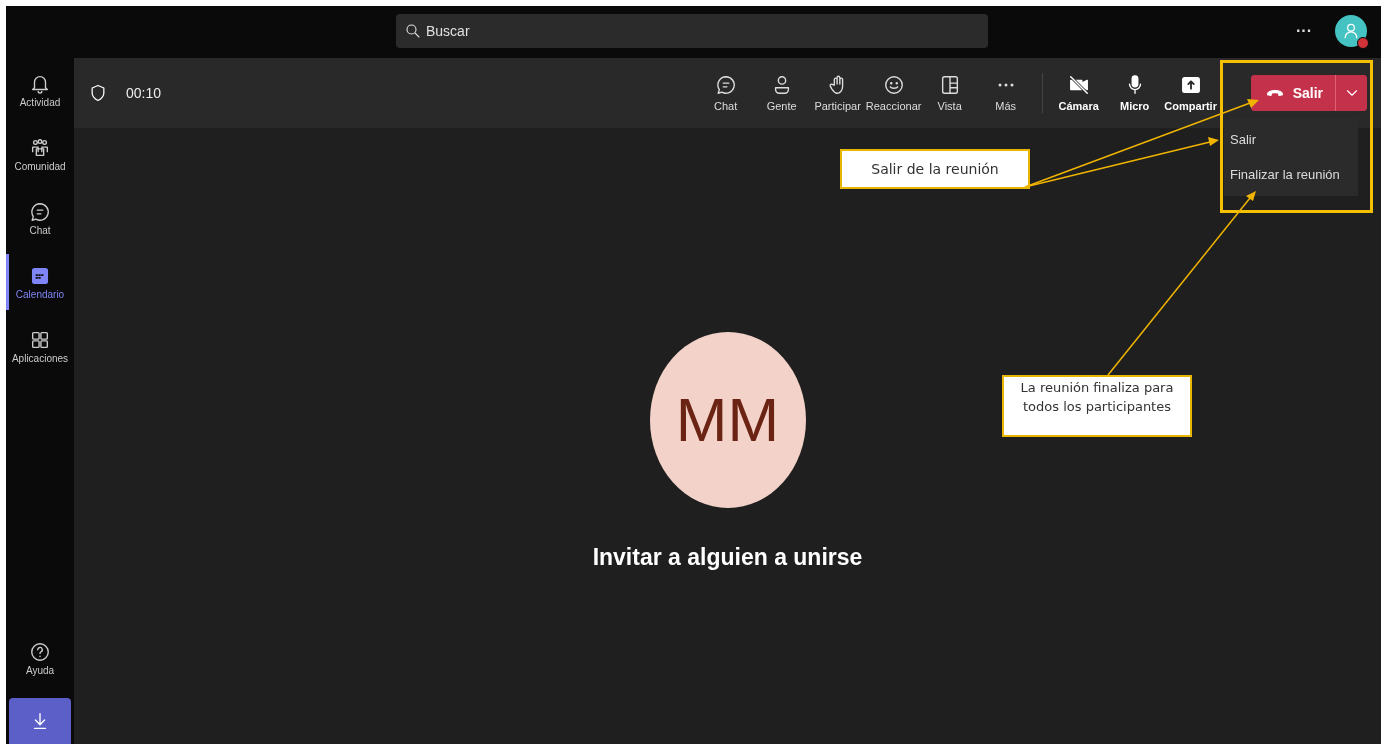 The image size is (1387, 744). Describe the element at coordinates (40, 651) in the screenshot. I see `help-icon` at that location.